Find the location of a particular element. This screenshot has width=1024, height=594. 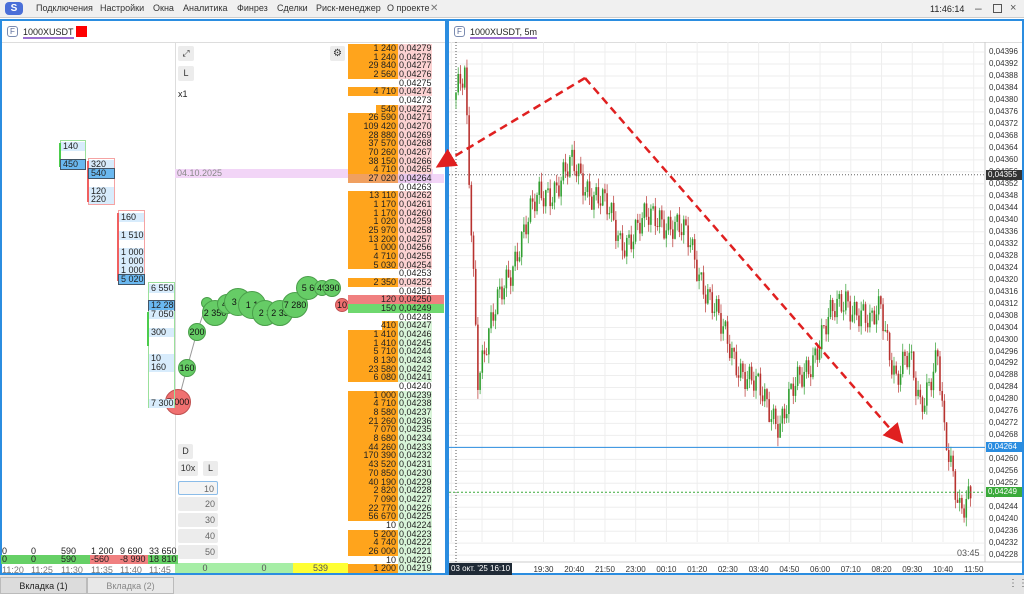

size-option: 40 is located at coordinates (198, 536).